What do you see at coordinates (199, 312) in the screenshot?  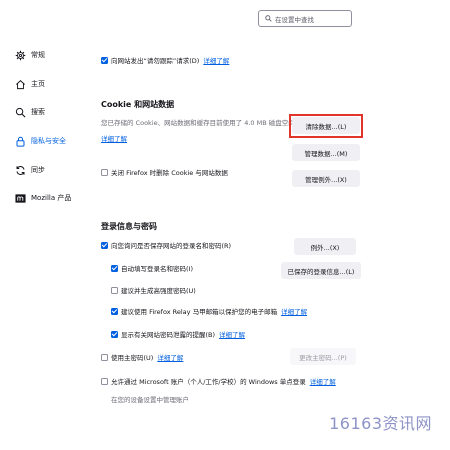 I see `relay-label: 建议使用 Firefox Relay 马甲邮箱以保护您的电子邮箱` at bounding box center [199, 312].